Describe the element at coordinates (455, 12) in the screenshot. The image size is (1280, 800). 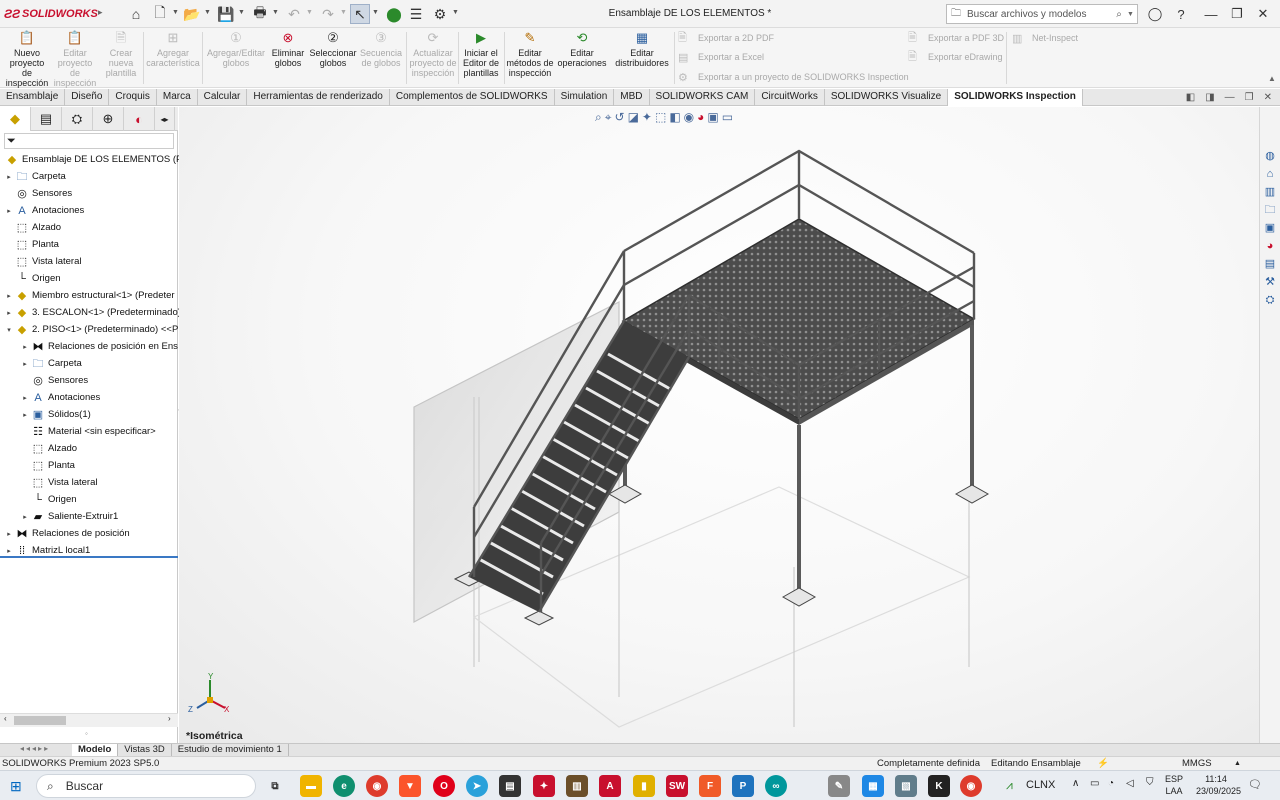
I see `options-dropdown-icon: ▼` at that location.